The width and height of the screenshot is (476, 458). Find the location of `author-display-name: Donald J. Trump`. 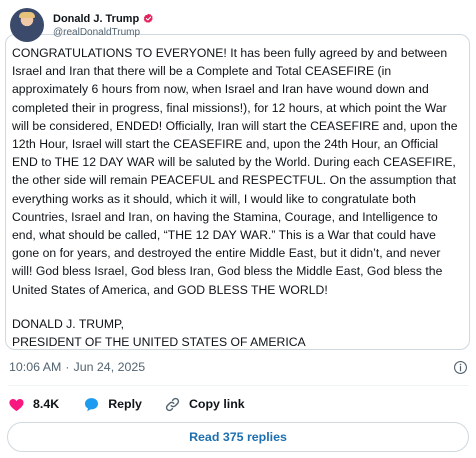

author-display-name: Donald J. Trump is located at coordinates (96, 19).